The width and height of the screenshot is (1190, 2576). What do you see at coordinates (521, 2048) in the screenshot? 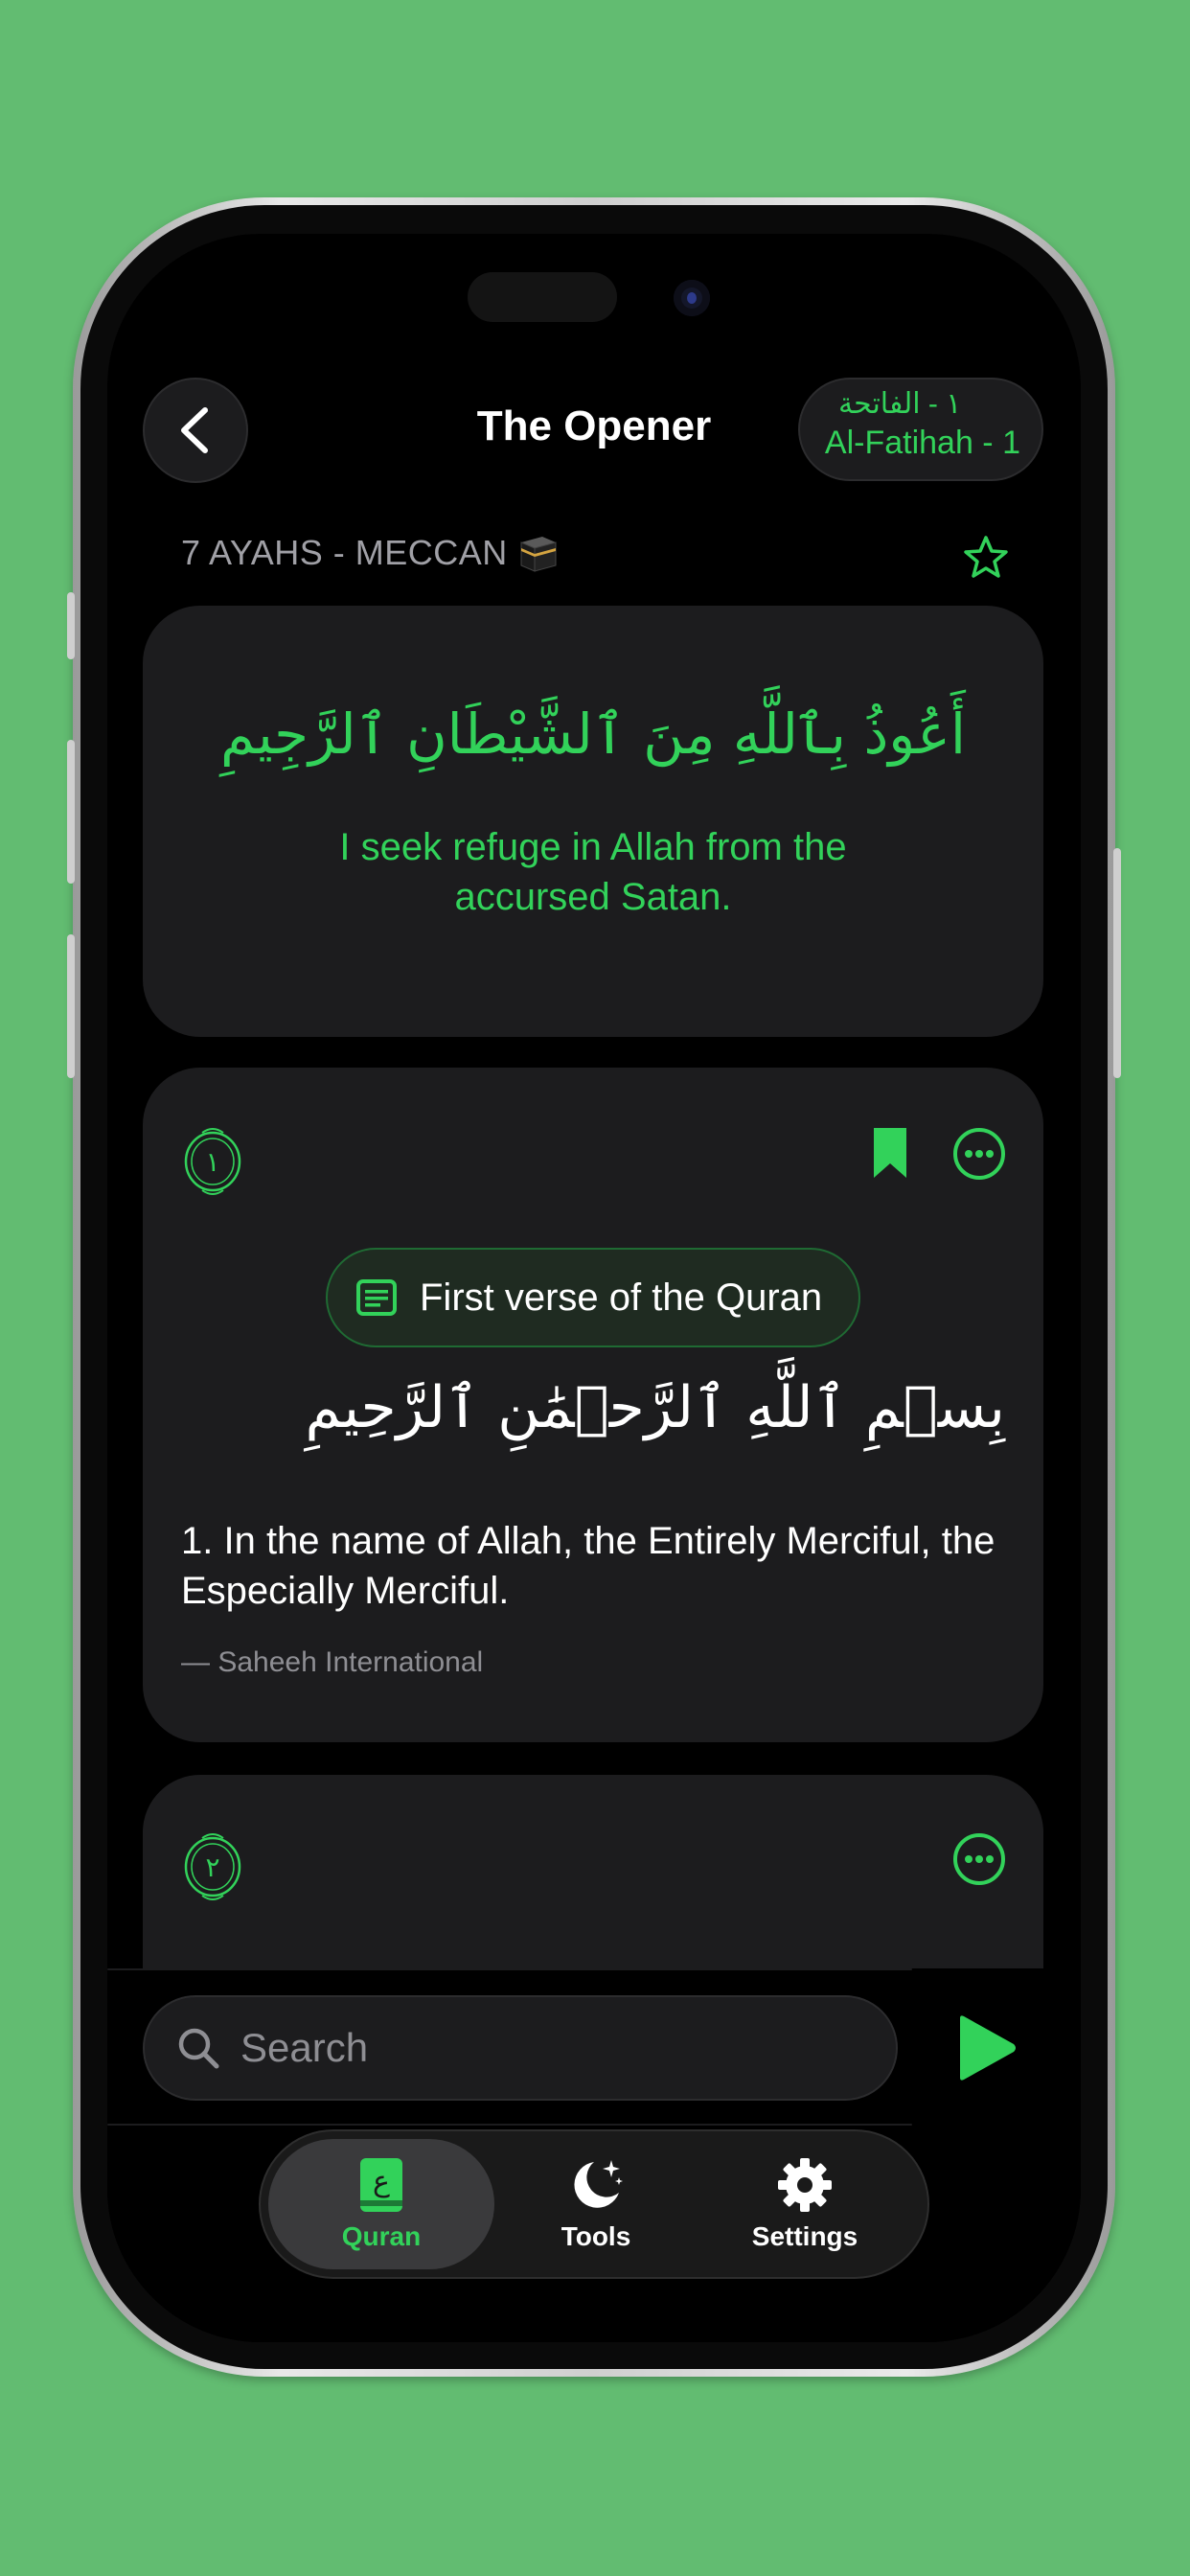
I see `search-field: Search` at bounding box center [521, 2048].